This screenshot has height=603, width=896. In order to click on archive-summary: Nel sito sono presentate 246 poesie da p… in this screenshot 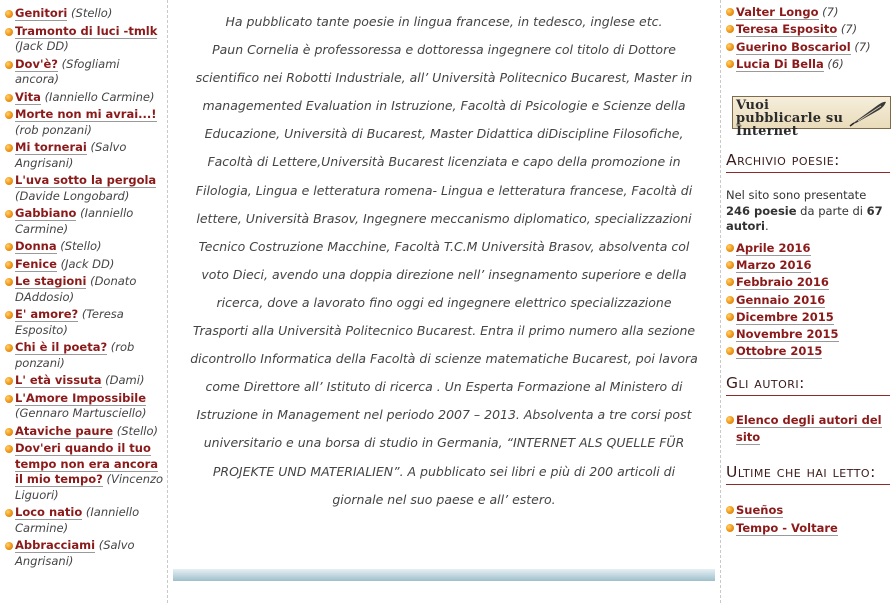, I will do `click(804, 211)`.